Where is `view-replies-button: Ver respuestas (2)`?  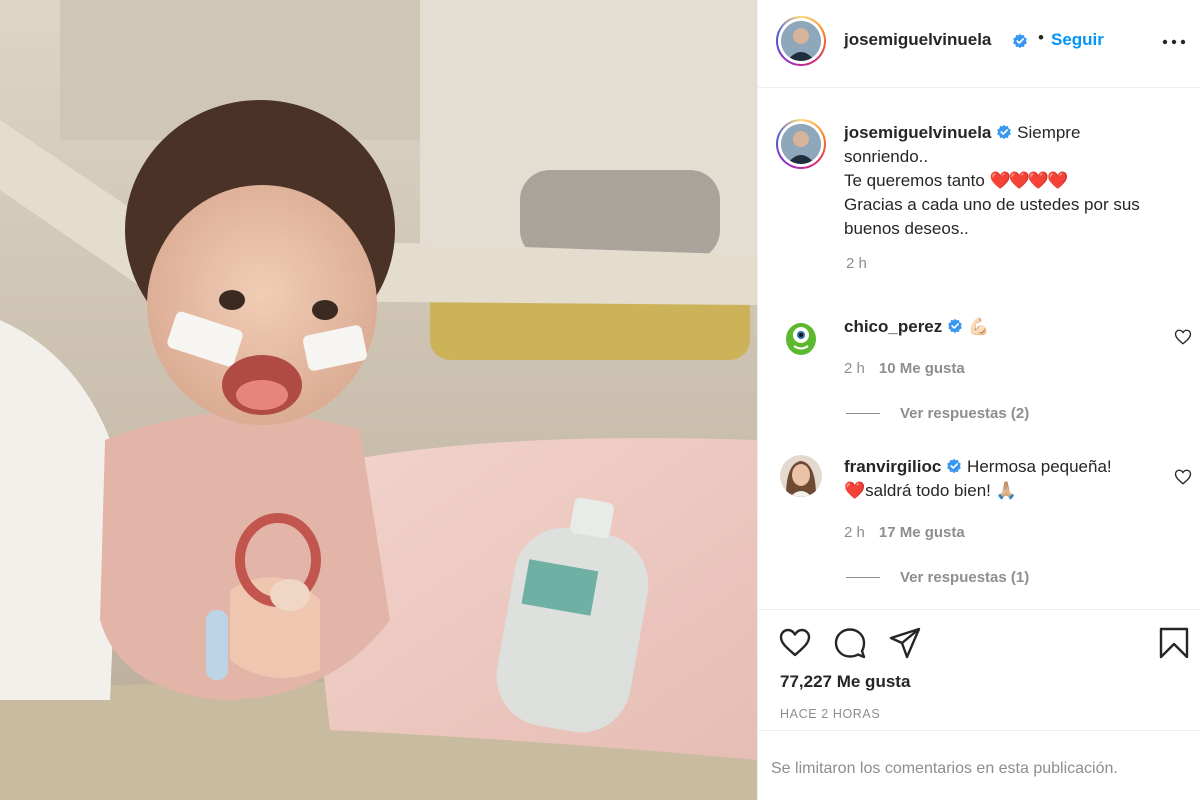 view-replies-button: Ver respuestas (2) is located at coordinates (937, 413).